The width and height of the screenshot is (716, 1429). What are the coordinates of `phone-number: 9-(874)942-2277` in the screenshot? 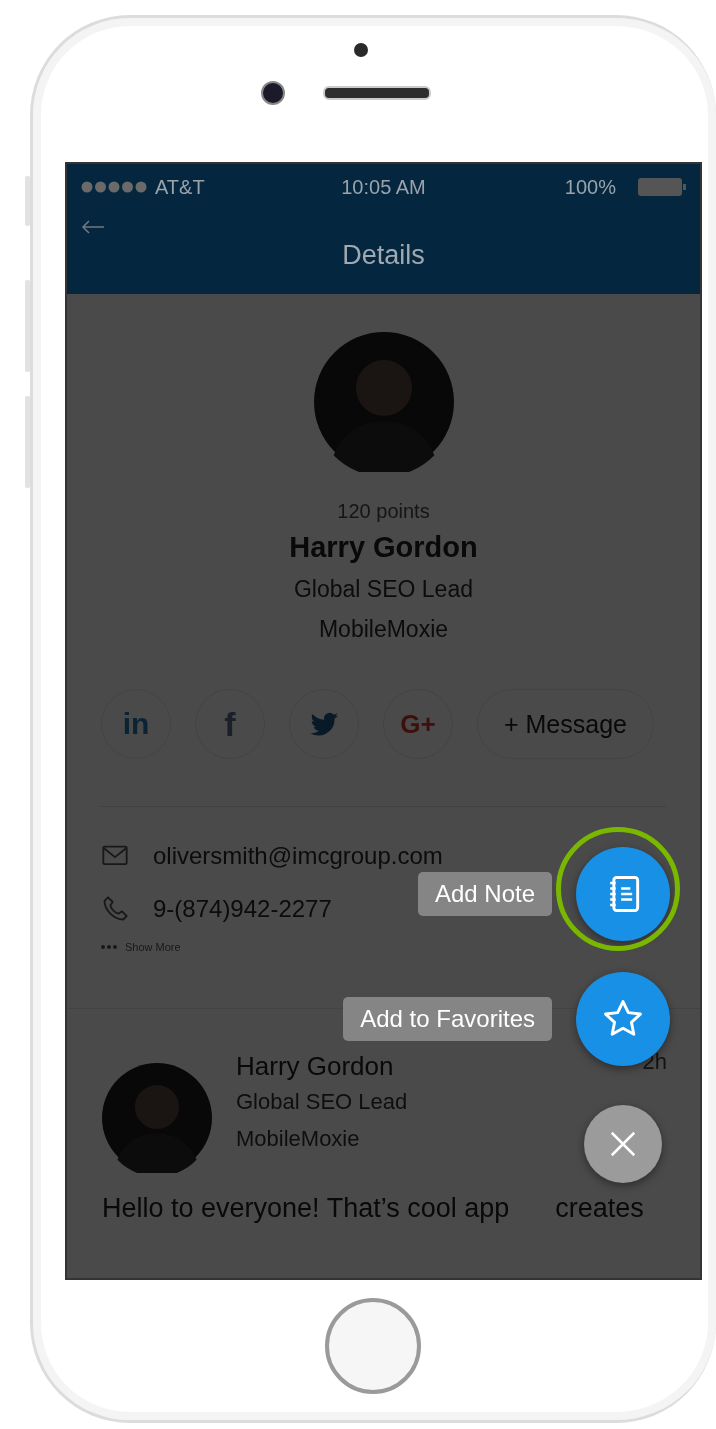 It's located at (242, 908).